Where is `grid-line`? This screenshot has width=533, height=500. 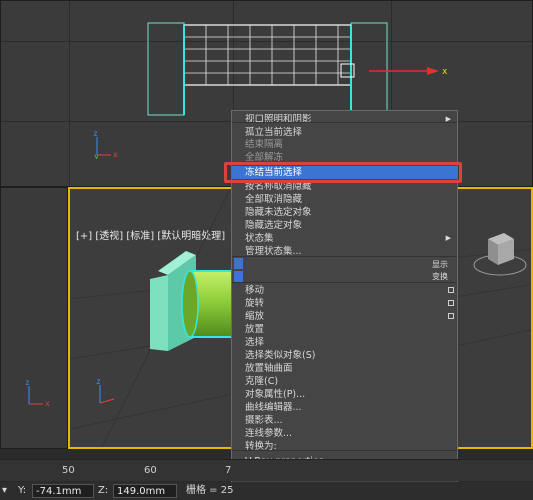 grid-line is located at coordinates (69, 93).